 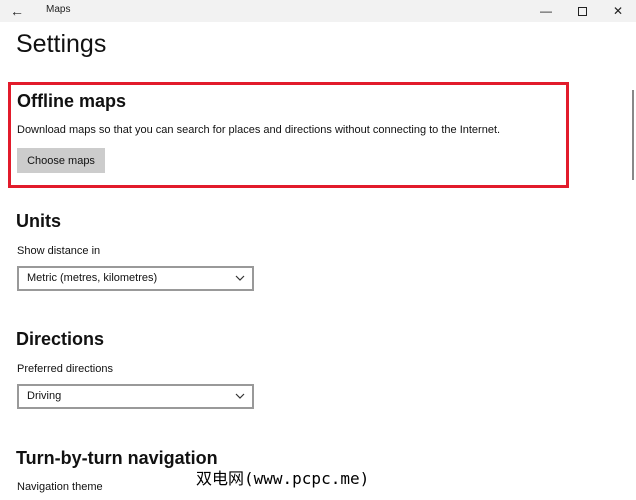 What do you see at coordinates (61, 160) in the screenshot?
I see `choose-maps-button: Choose maps` at bounding box center [61, 160].